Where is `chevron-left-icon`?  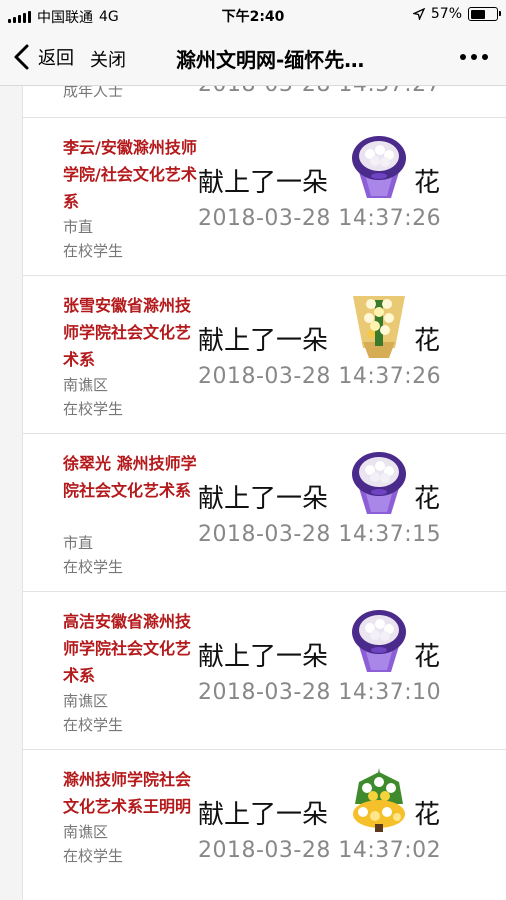 chevron-left-icon is located at coordinates (21, 57).